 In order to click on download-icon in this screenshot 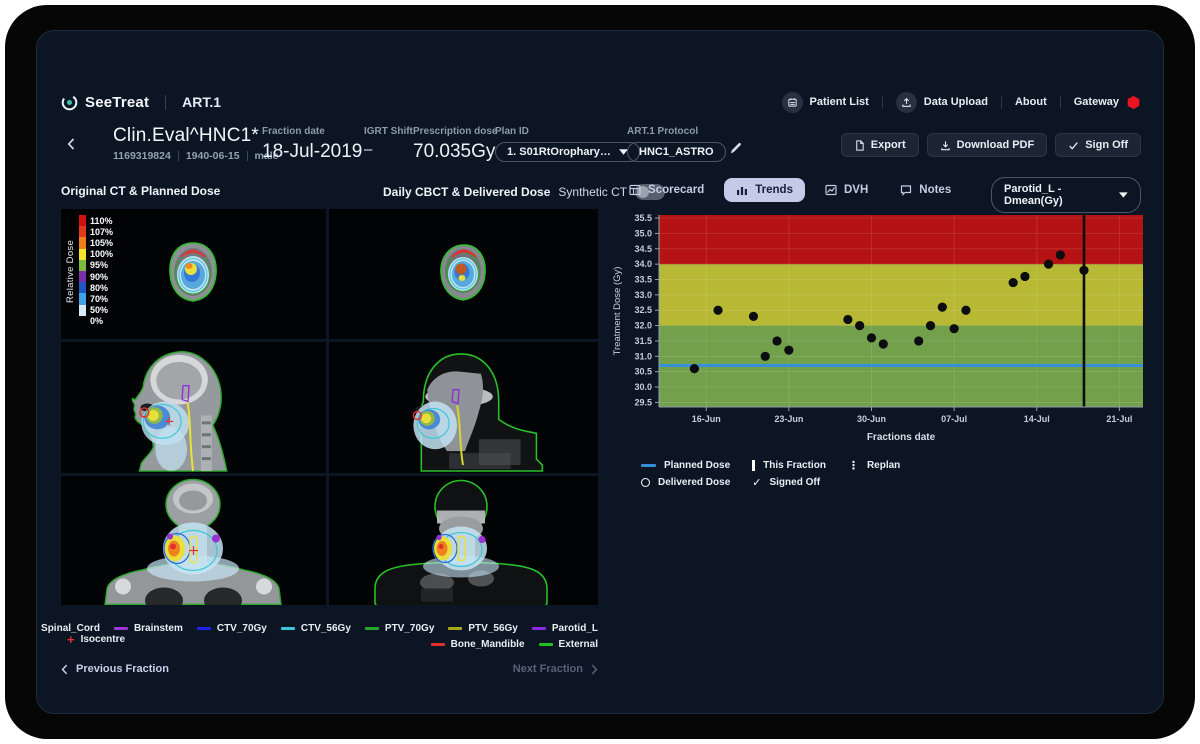, I will do `click(945, 145)`.